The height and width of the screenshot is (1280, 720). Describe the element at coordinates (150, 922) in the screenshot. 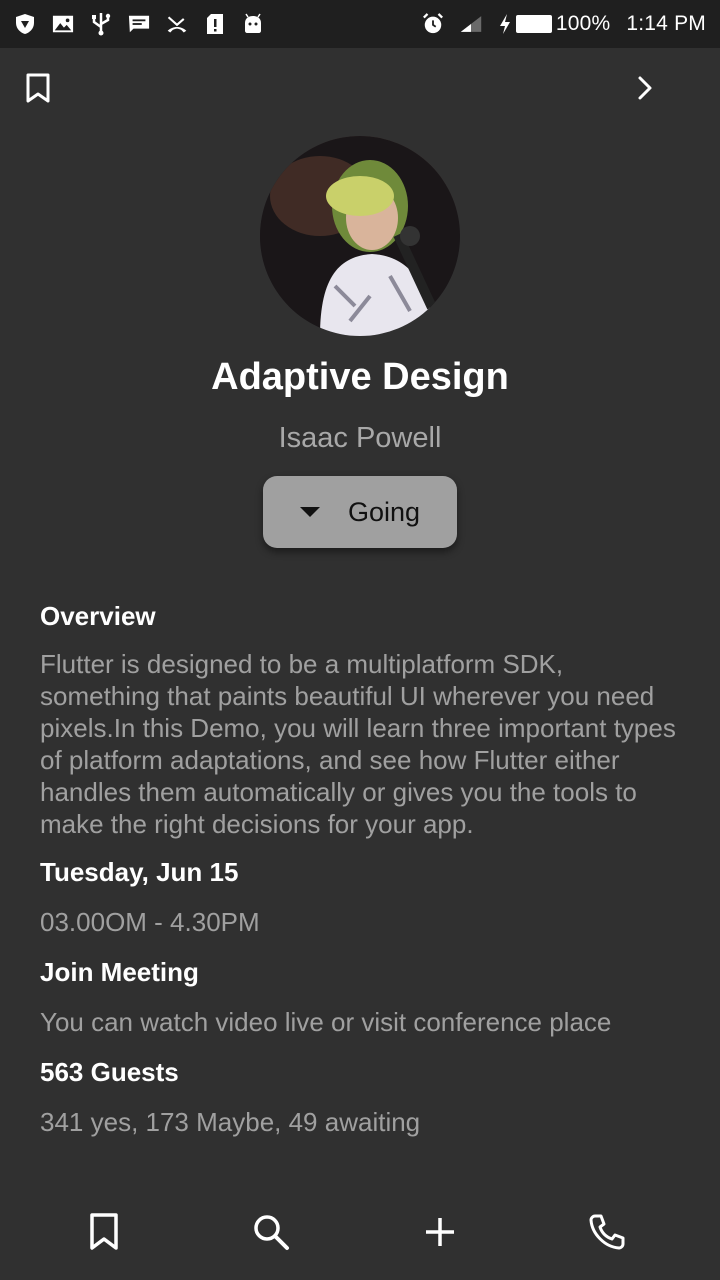

I see `time-range: 03.00OM - 4.30PM` at that location.